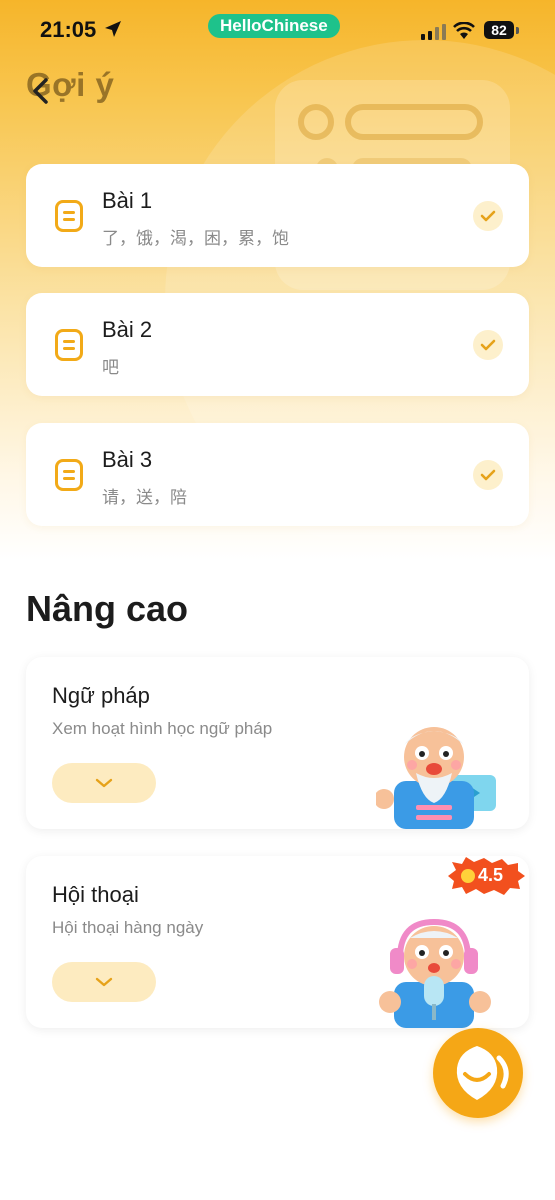 Image resolution: width=555 pixels, height=1200 pixels. What do you see at coordinates (277, 942) in the screenshot?
I see `conversation-card: Hội thoại Hội thoại hàng ngày 4.5` at bounding box center [277, 942].